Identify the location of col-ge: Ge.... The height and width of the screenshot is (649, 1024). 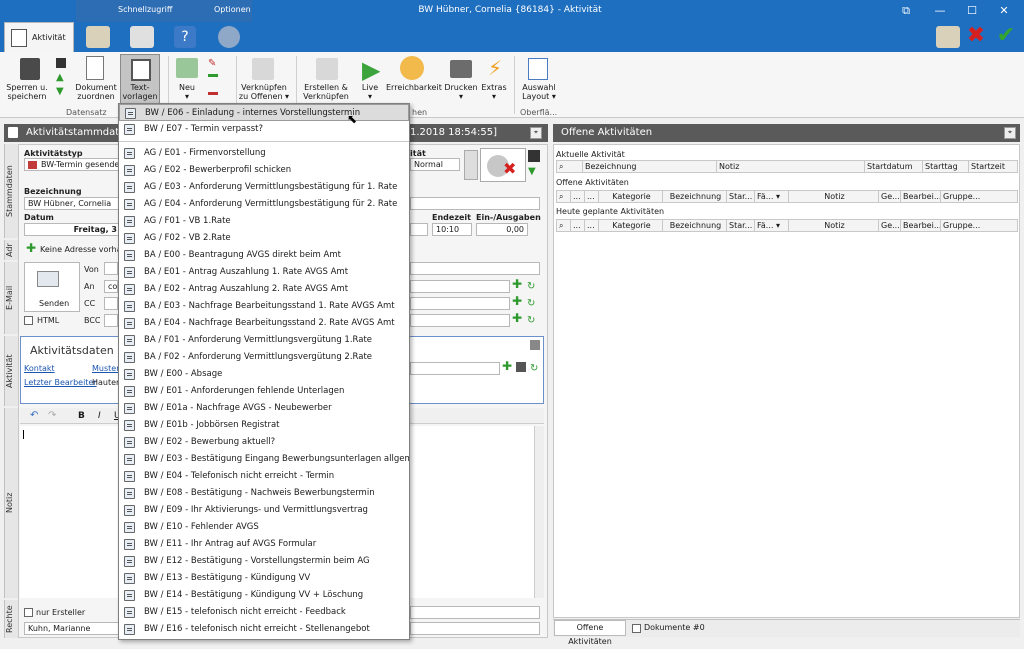
(890, 196).